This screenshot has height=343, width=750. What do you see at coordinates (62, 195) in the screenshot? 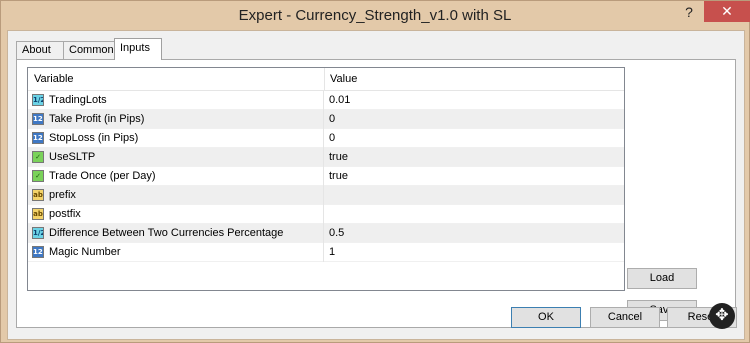
I see `variable-name: prefix` at bounding box center [62, 195].